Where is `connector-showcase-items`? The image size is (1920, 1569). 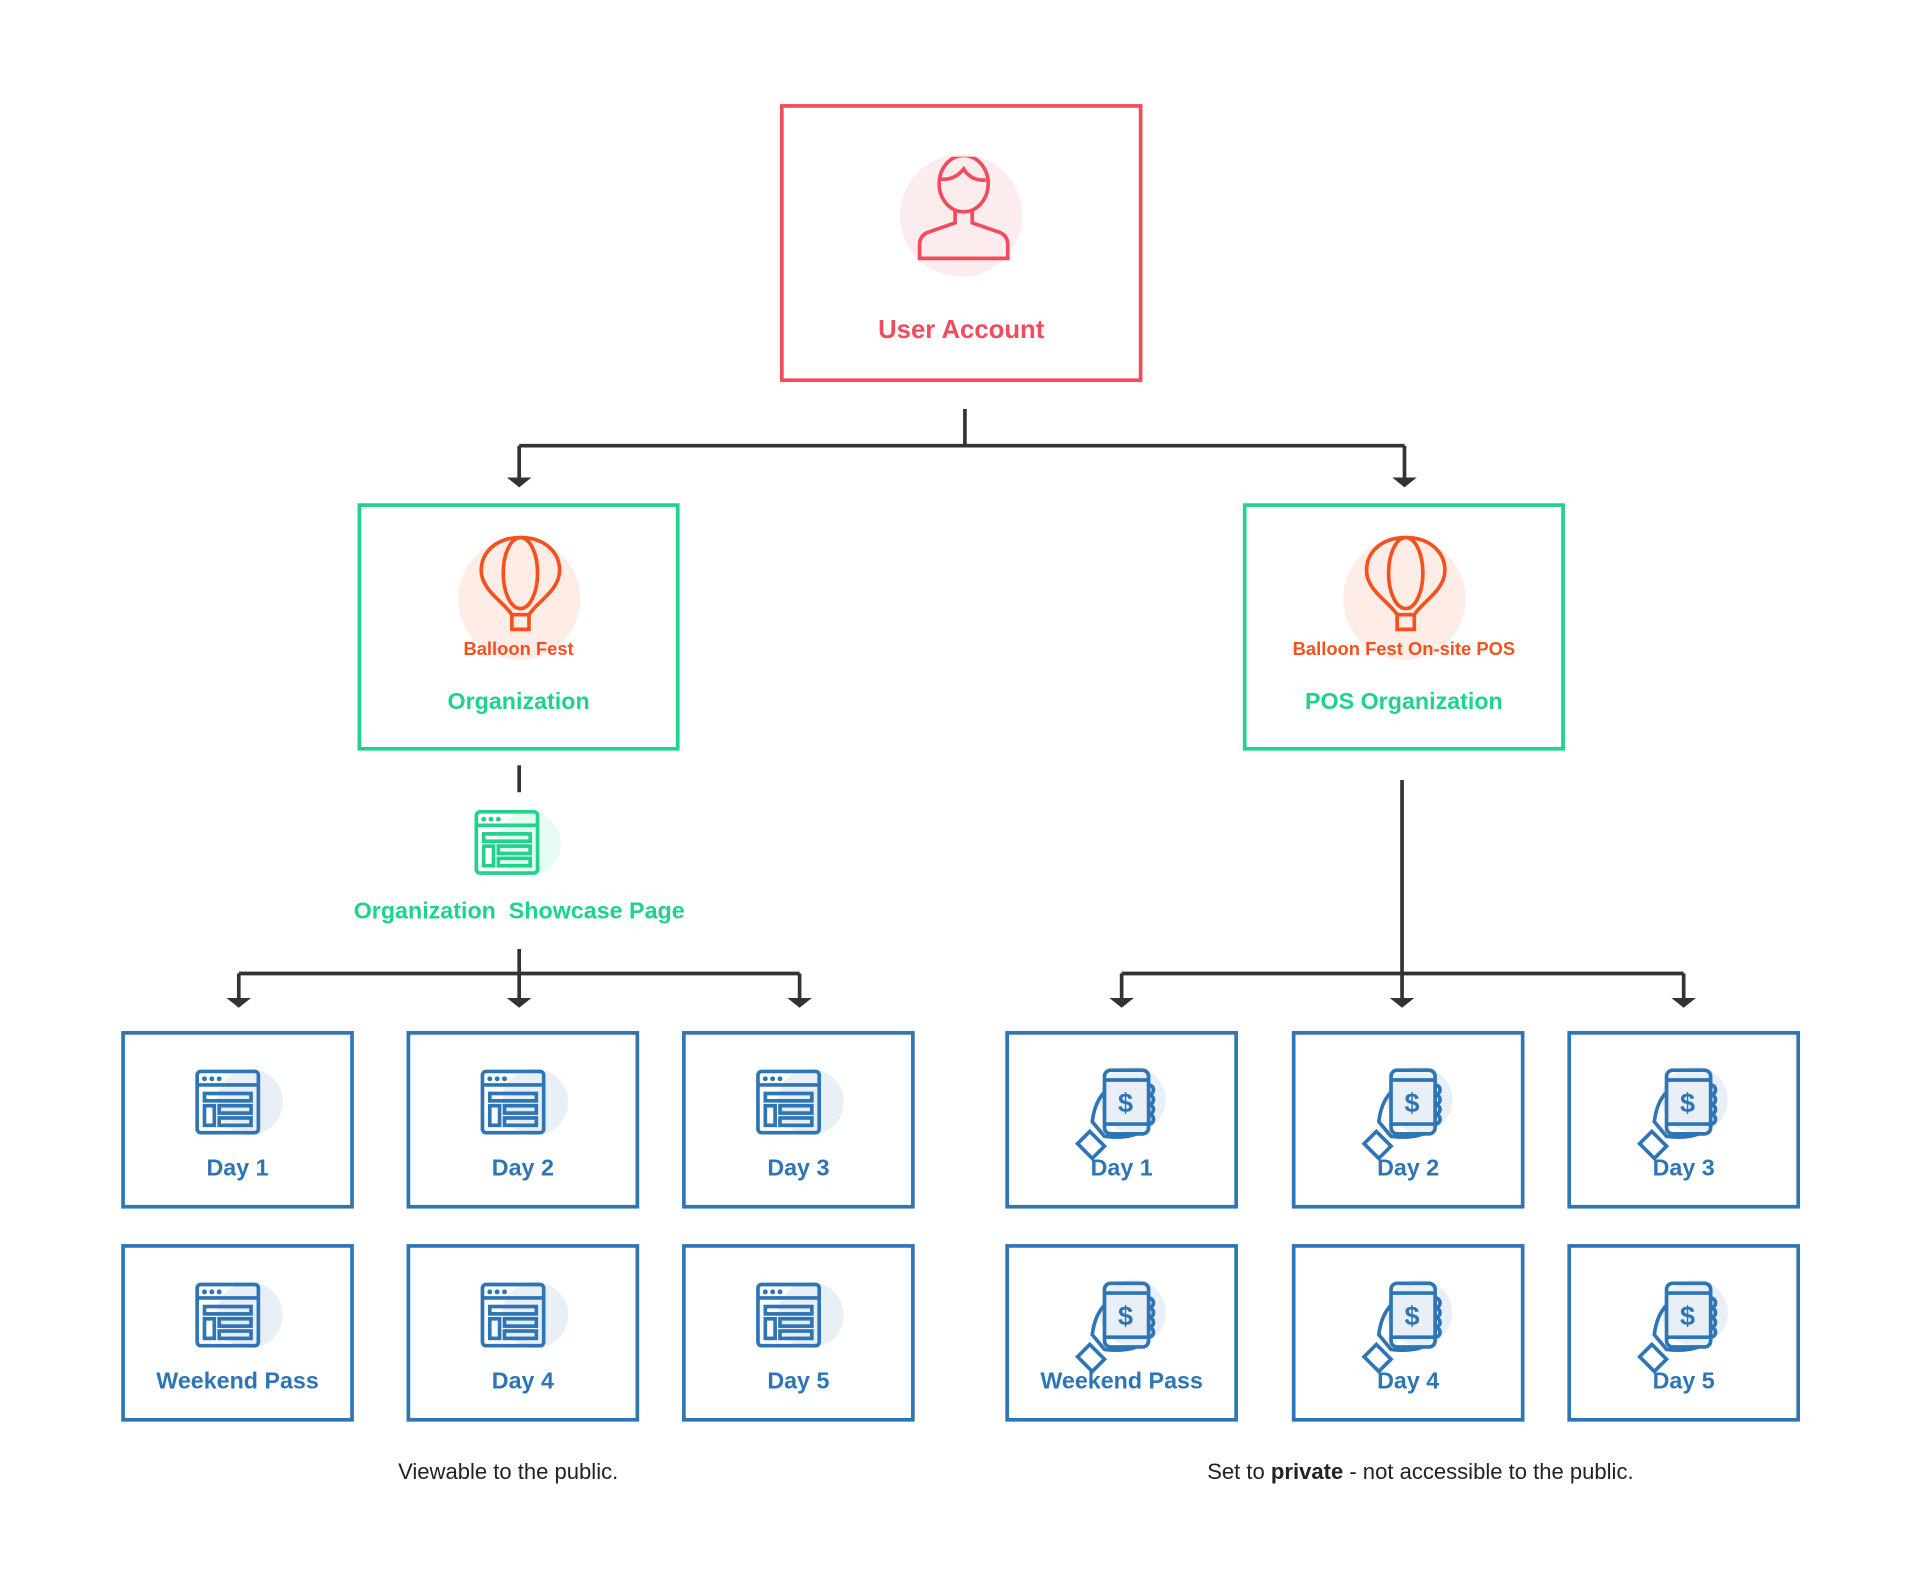
connector-showcase-items is located at coordinates (519, 973).